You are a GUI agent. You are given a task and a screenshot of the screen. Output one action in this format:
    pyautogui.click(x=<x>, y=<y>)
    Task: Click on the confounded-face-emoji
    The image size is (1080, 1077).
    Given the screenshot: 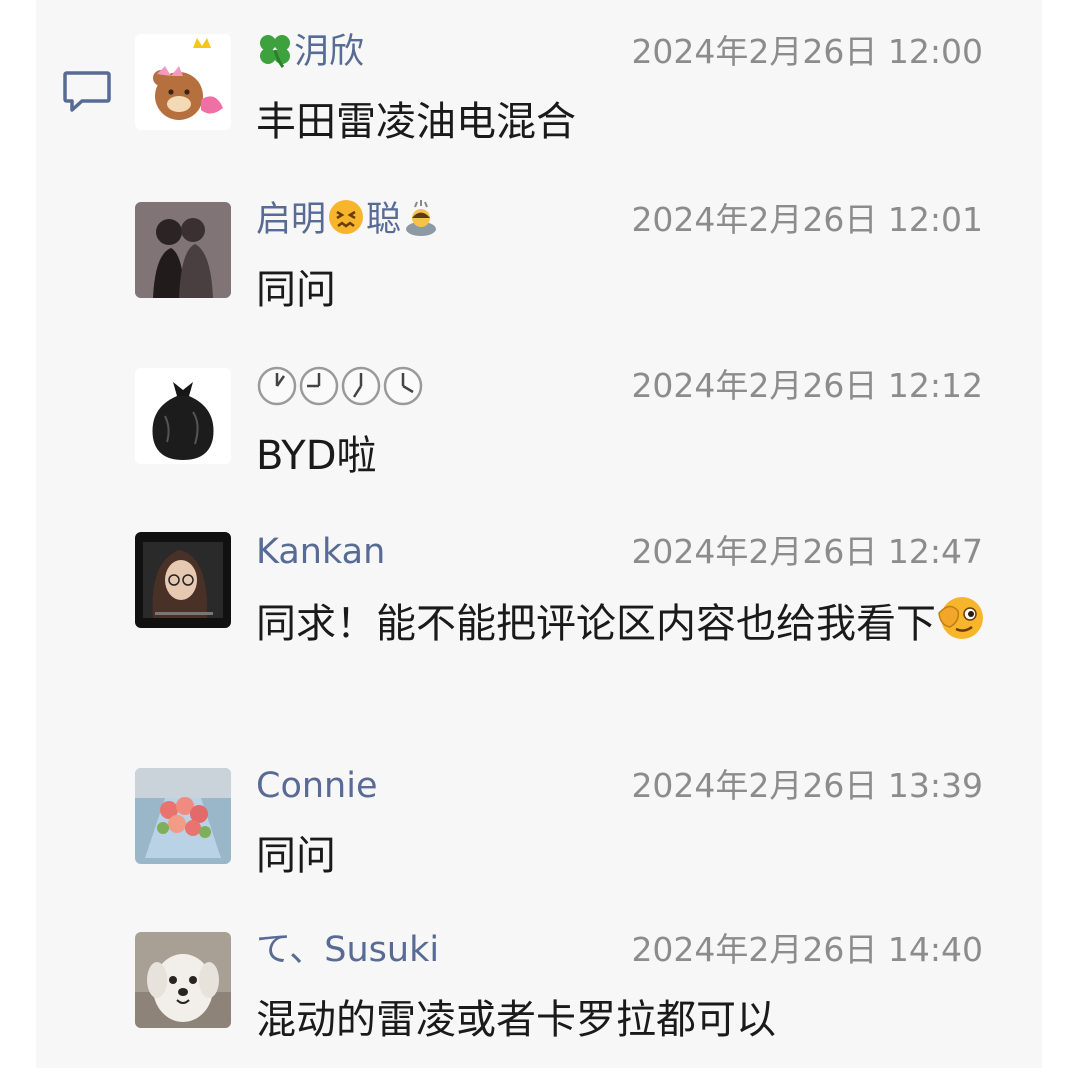 What is the action you would take?
    pyautogui.click(x=346, y=217)
    